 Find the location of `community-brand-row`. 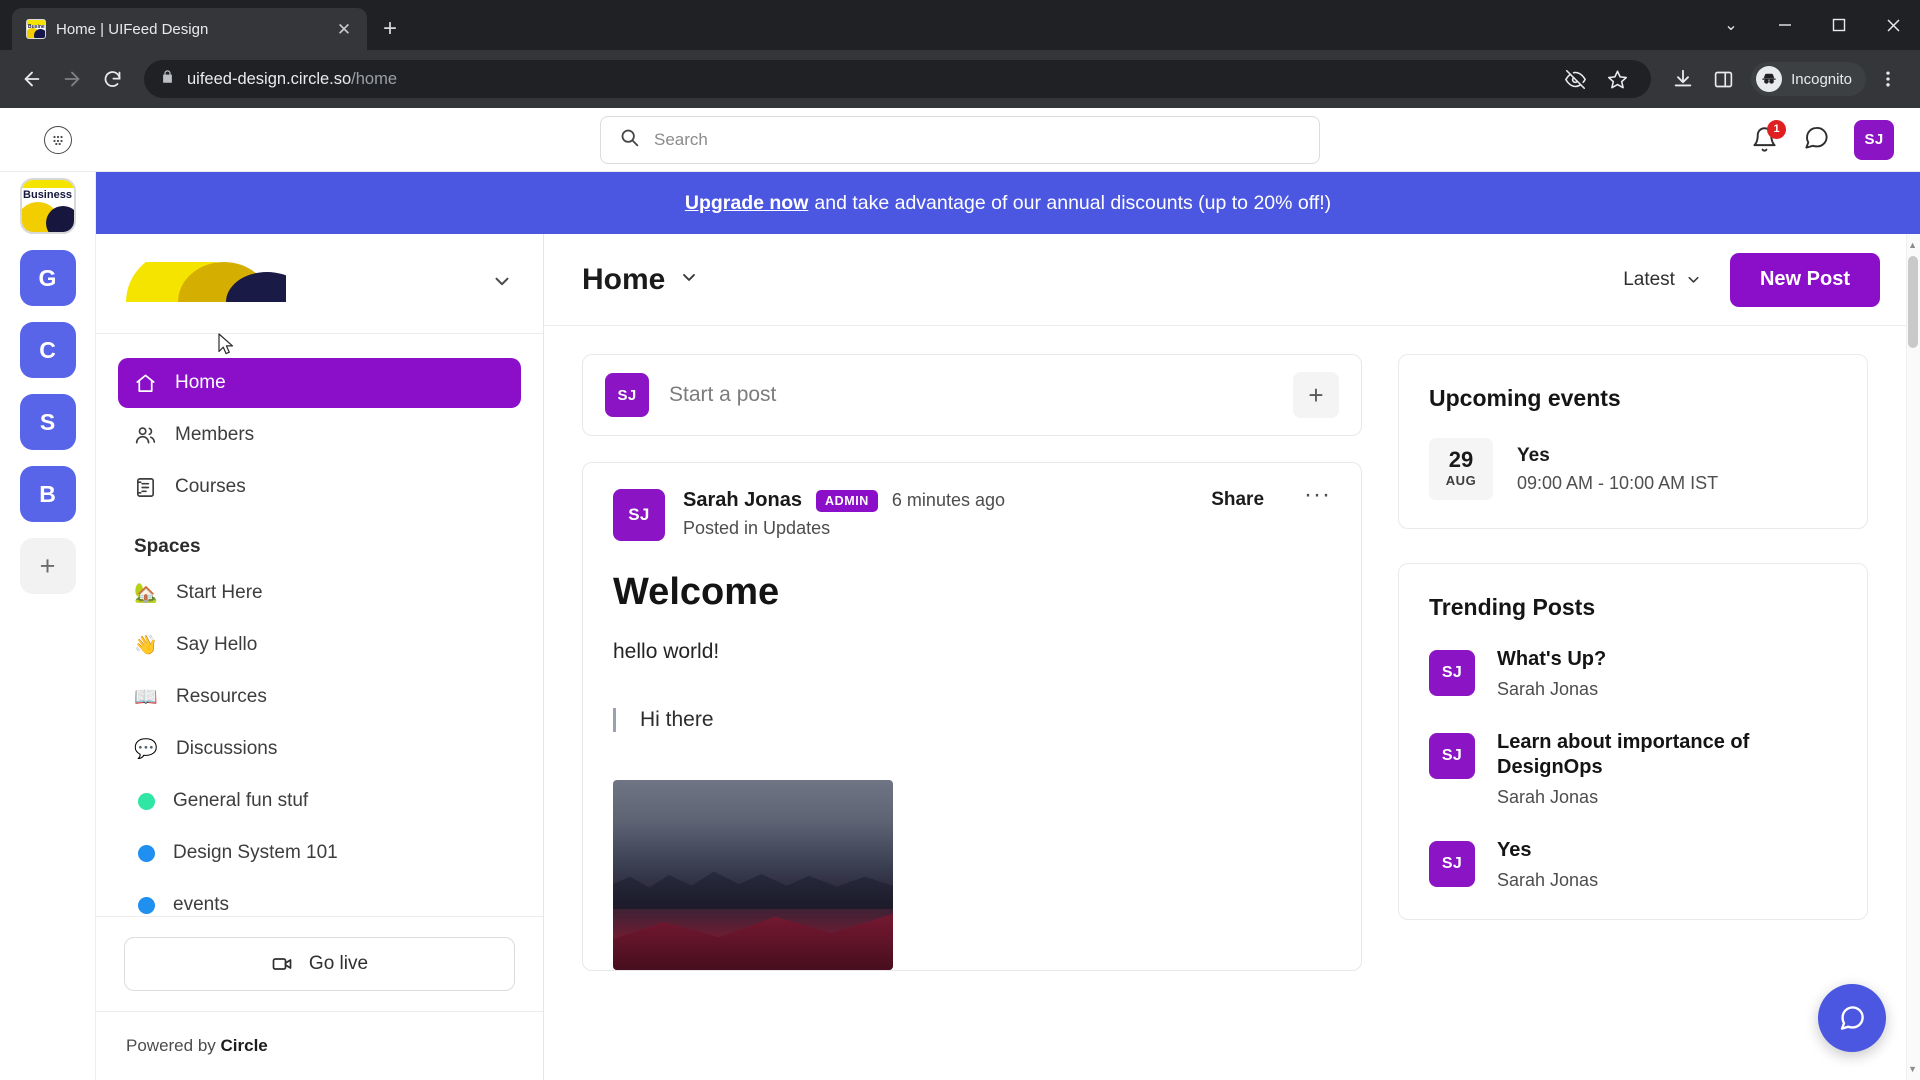

community-brand-row is located at coordinates (319, 284).